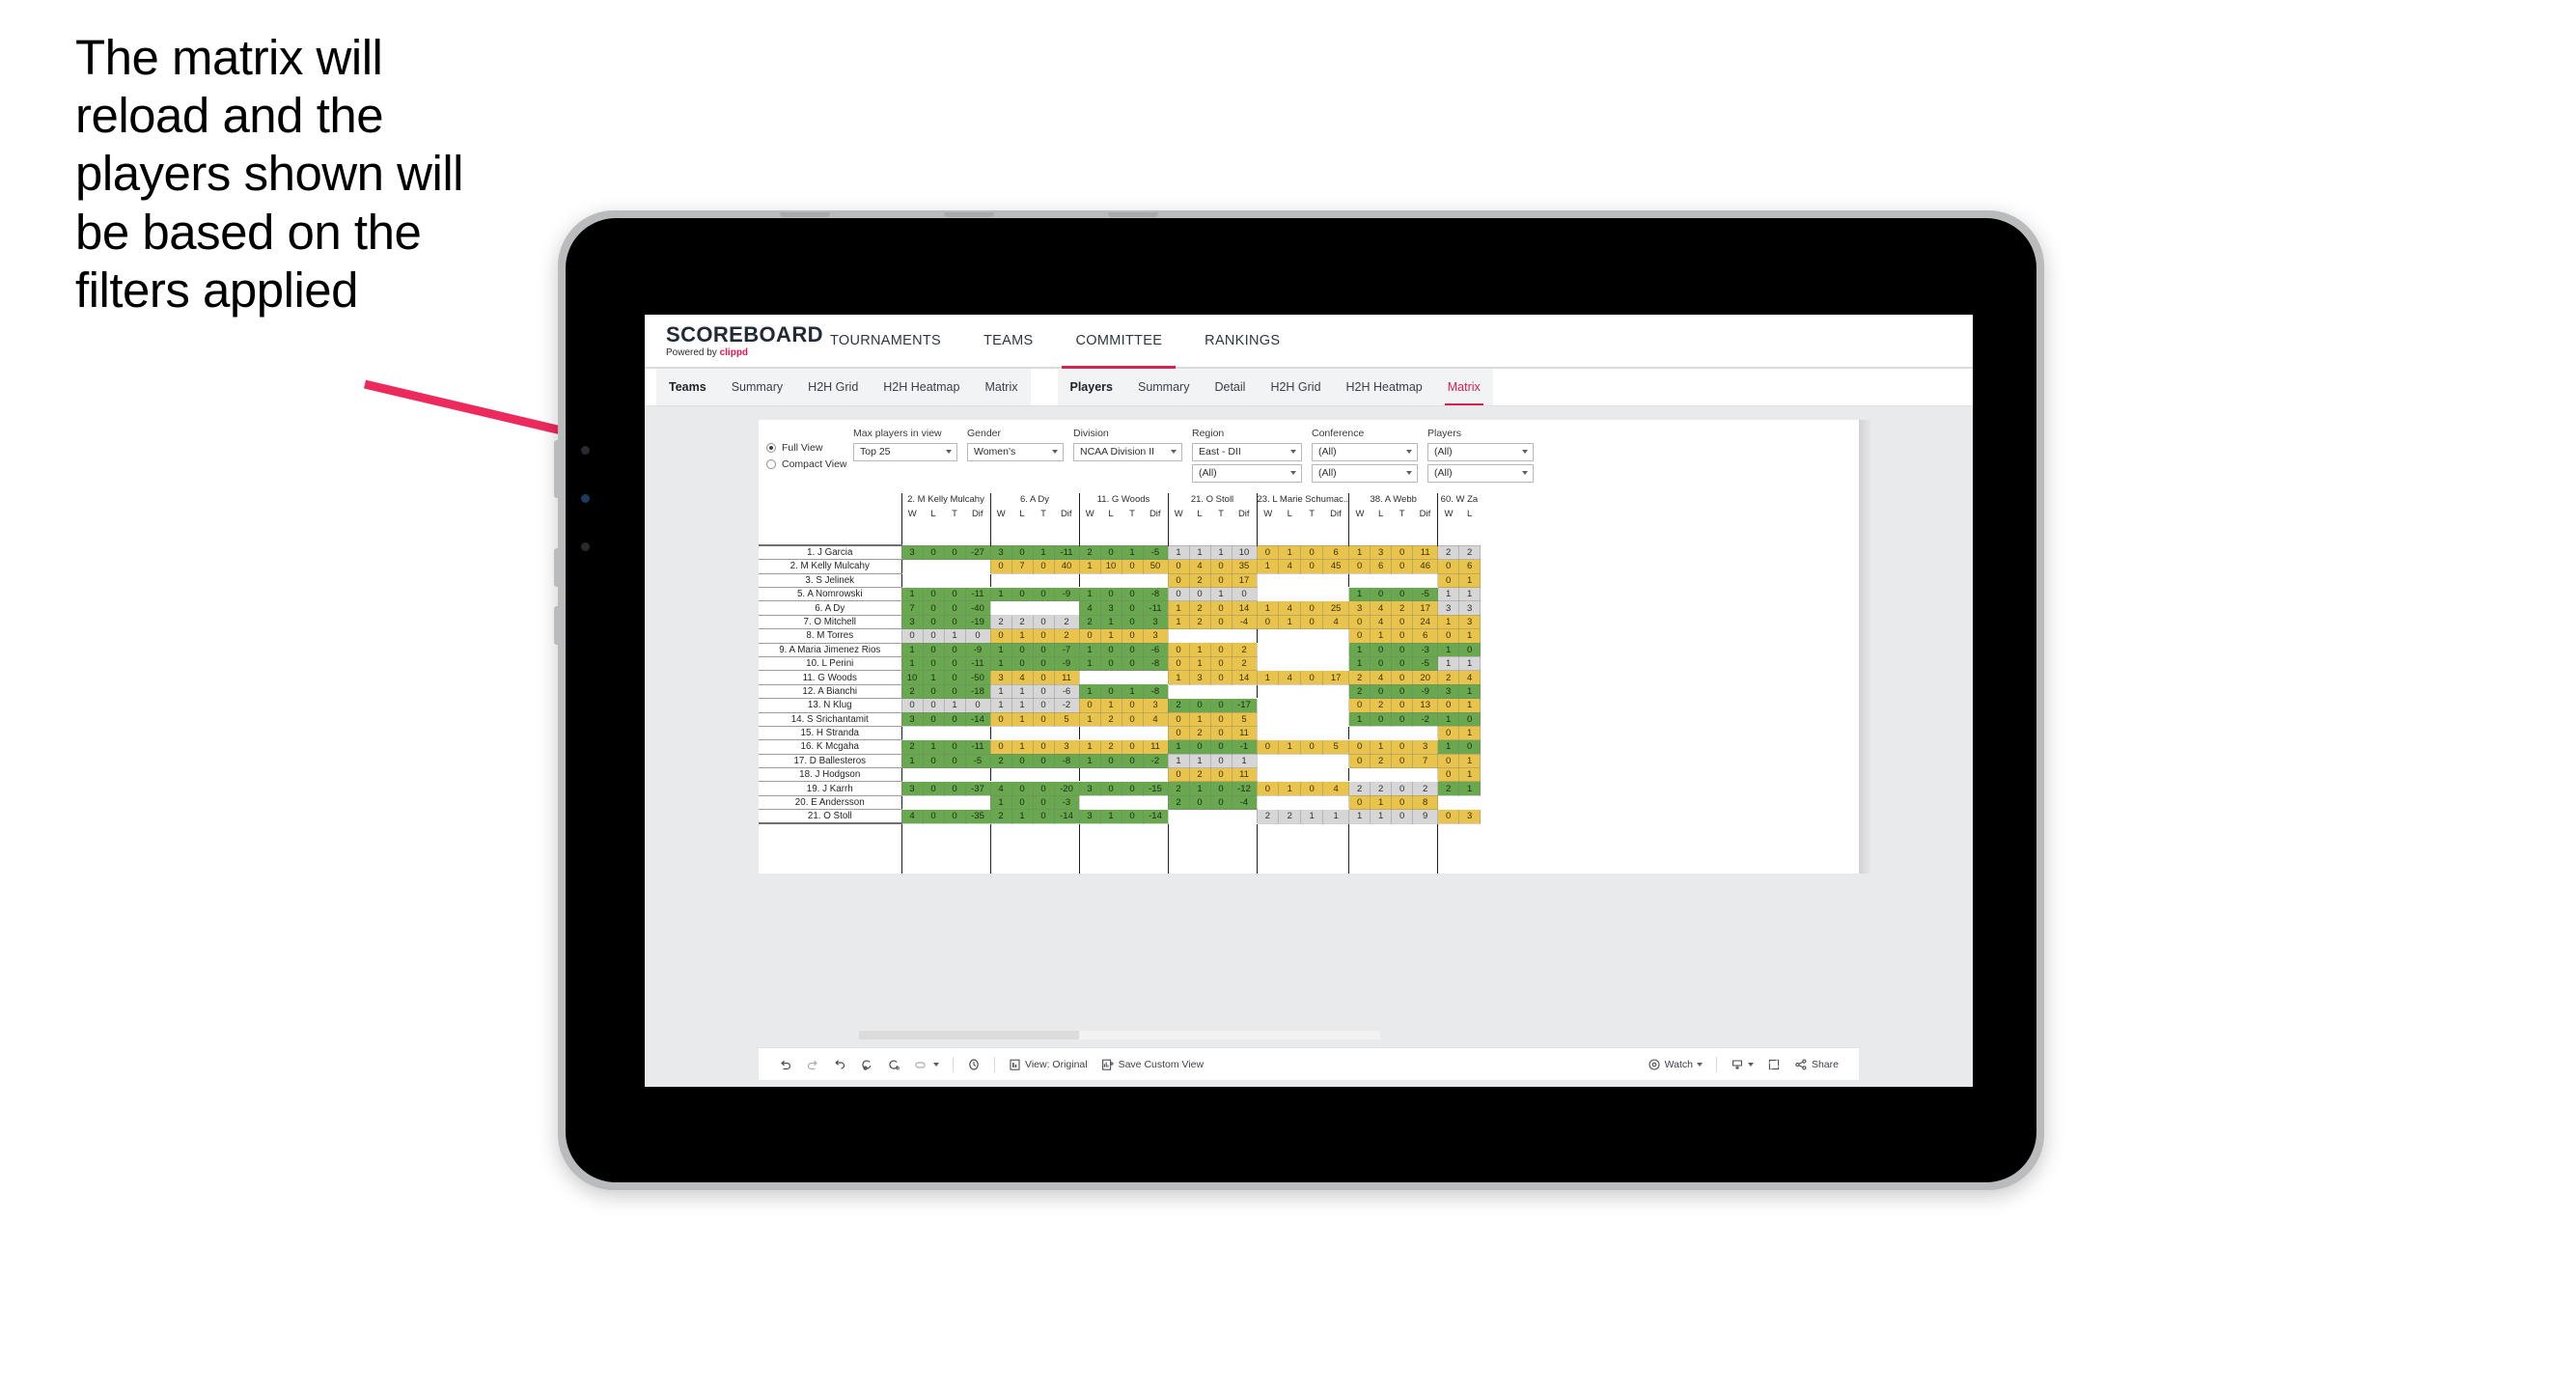  I want to click on scrollbar-thumb, so click(969, 1035).